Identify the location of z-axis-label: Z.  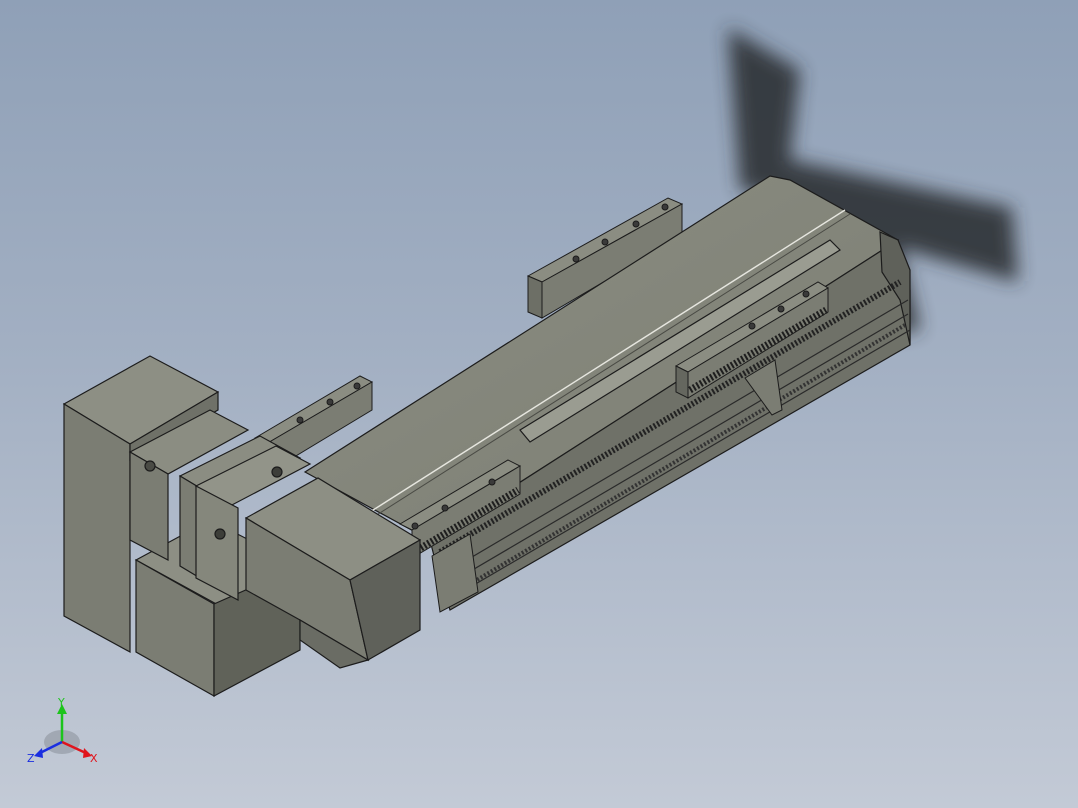
(31, 758).